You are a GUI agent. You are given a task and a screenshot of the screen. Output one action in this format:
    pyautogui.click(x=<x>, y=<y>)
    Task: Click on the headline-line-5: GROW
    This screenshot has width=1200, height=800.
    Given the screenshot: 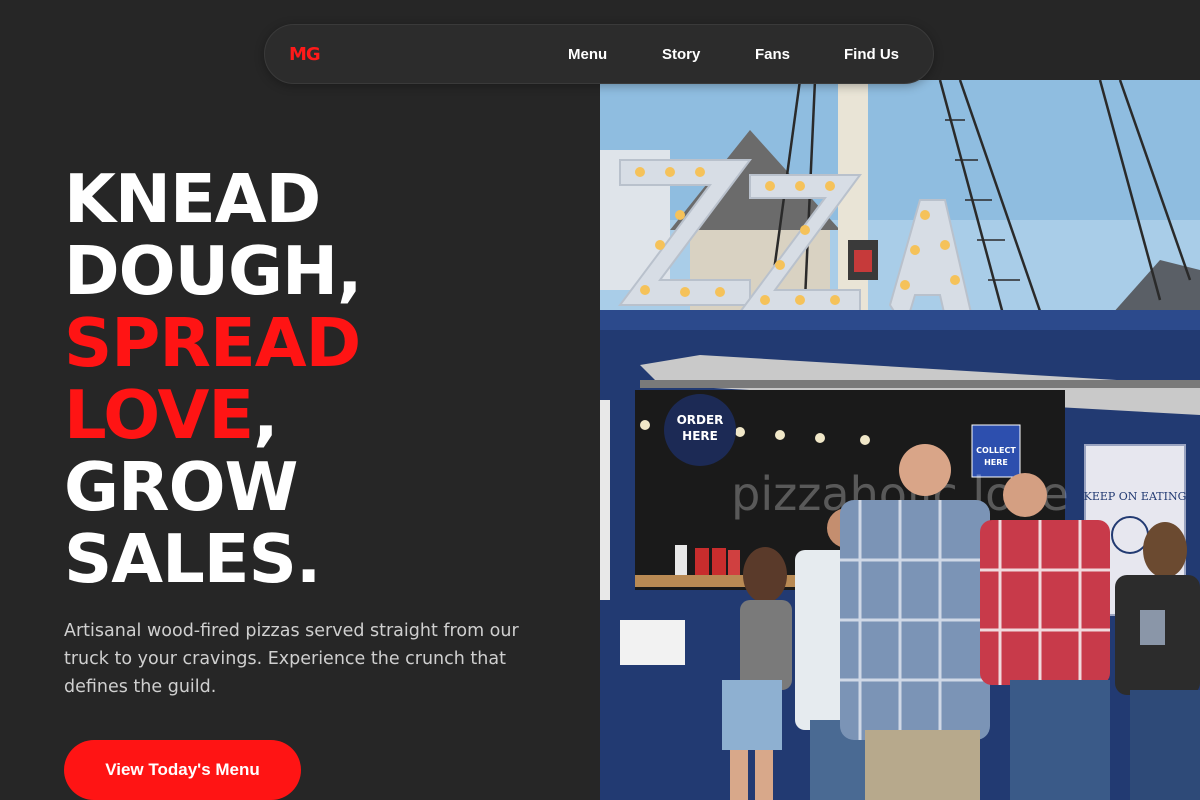 What is the action you would take?
    pyautogui.click(x=181, y=487)
    